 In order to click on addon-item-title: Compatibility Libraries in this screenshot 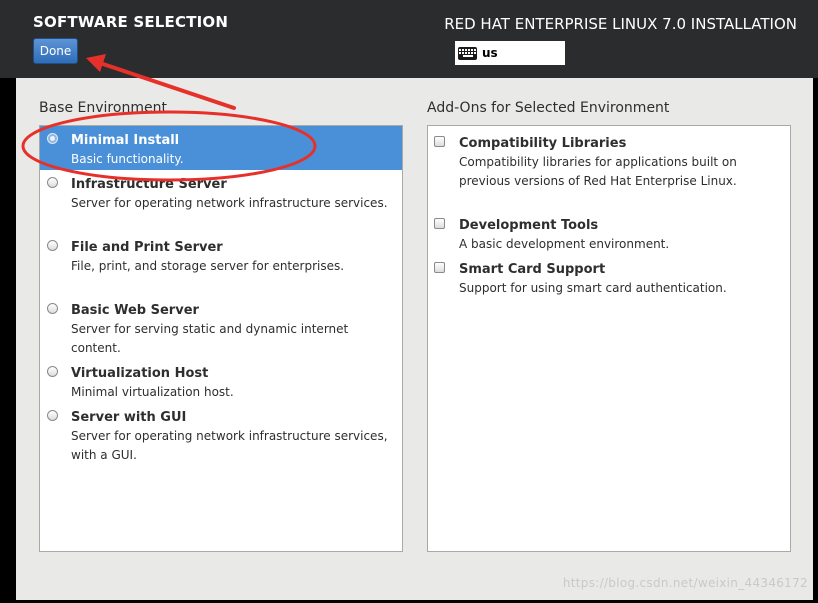, I will do `click(543, 143)`.